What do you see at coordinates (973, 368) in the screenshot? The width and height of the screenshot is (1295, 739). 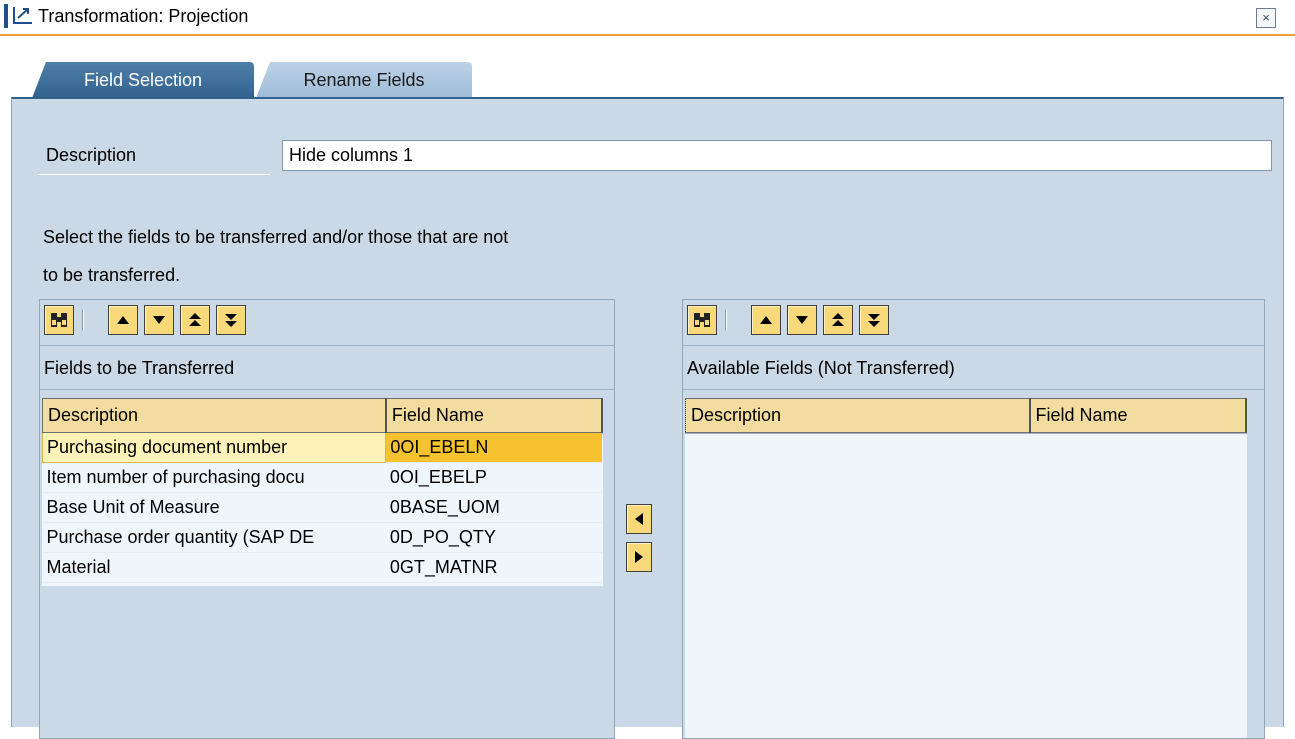 I see `available-panel-title: Available Fields (Not Transferred)` at bounding box center [973, 368].